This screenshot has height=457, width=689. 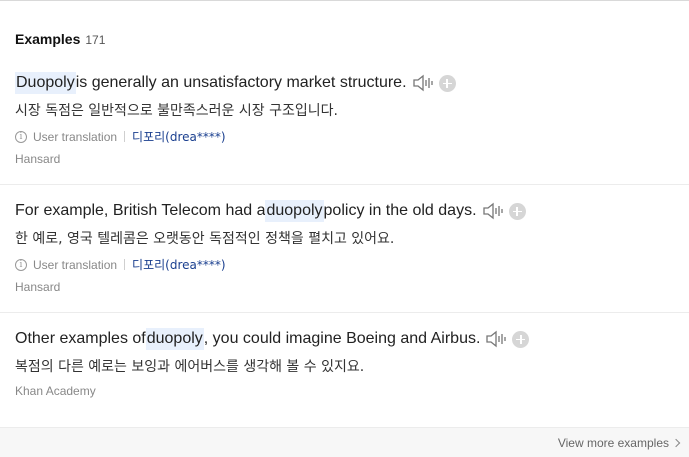 I want to click on examples-header: Examples 171, so click(x=60, y=39).